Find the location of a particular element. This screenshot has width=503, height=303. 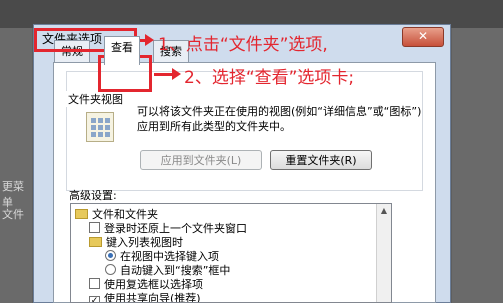

radio-selected-icon is located at coordinates (110, 255).